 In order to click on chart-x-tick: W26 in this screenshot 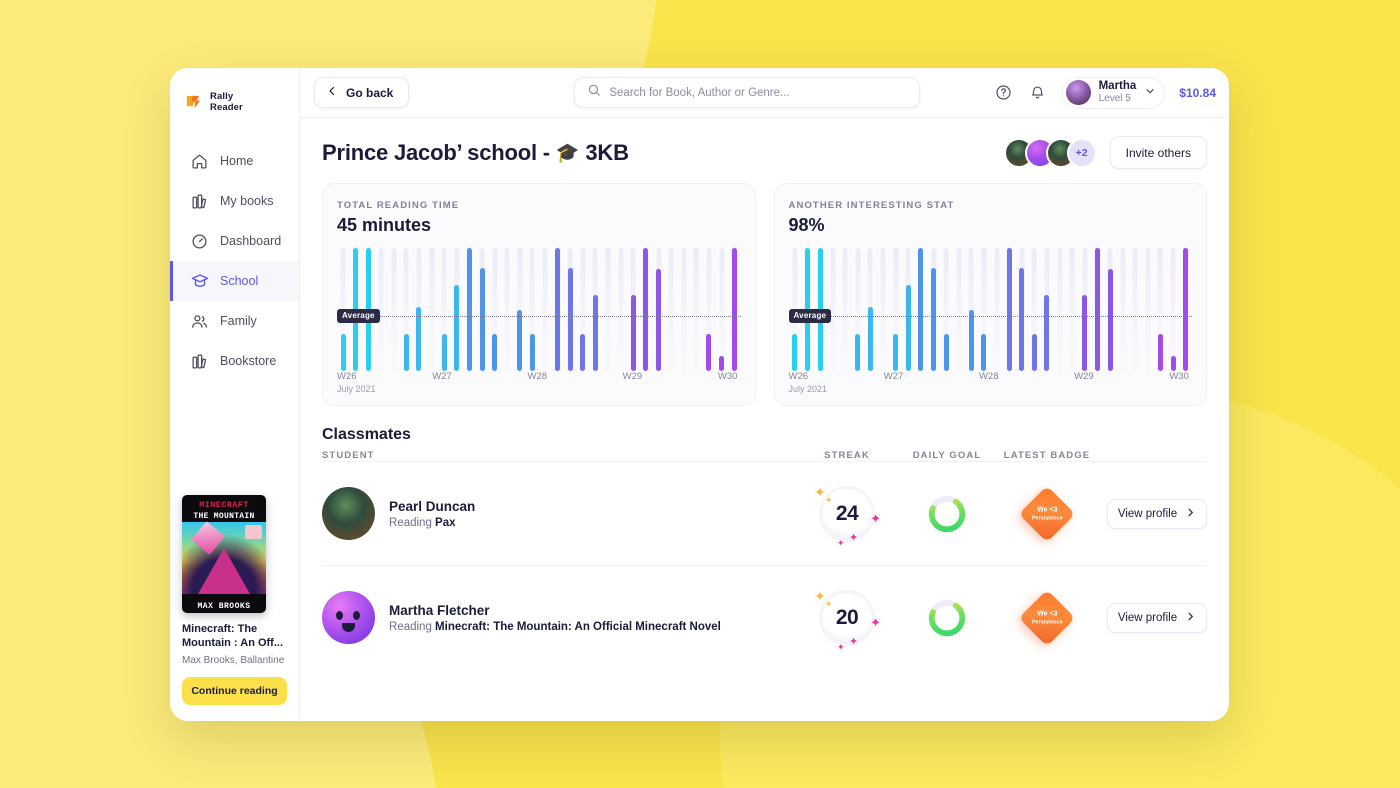, I will do `click(347, 376)`.